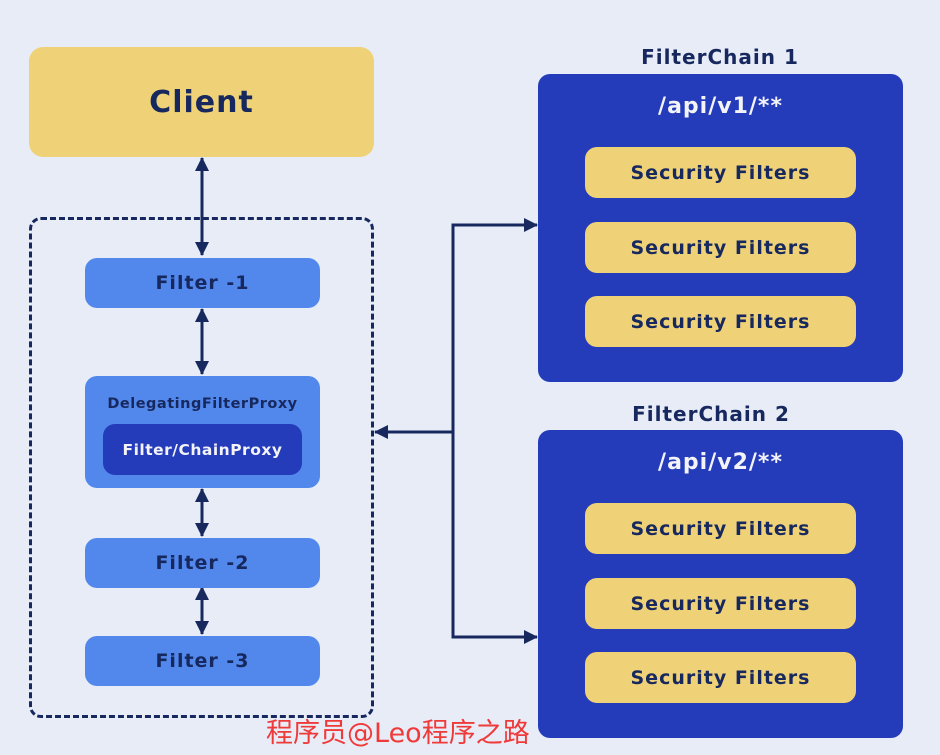  I want to click on client-label: Client, so click(201, 102).